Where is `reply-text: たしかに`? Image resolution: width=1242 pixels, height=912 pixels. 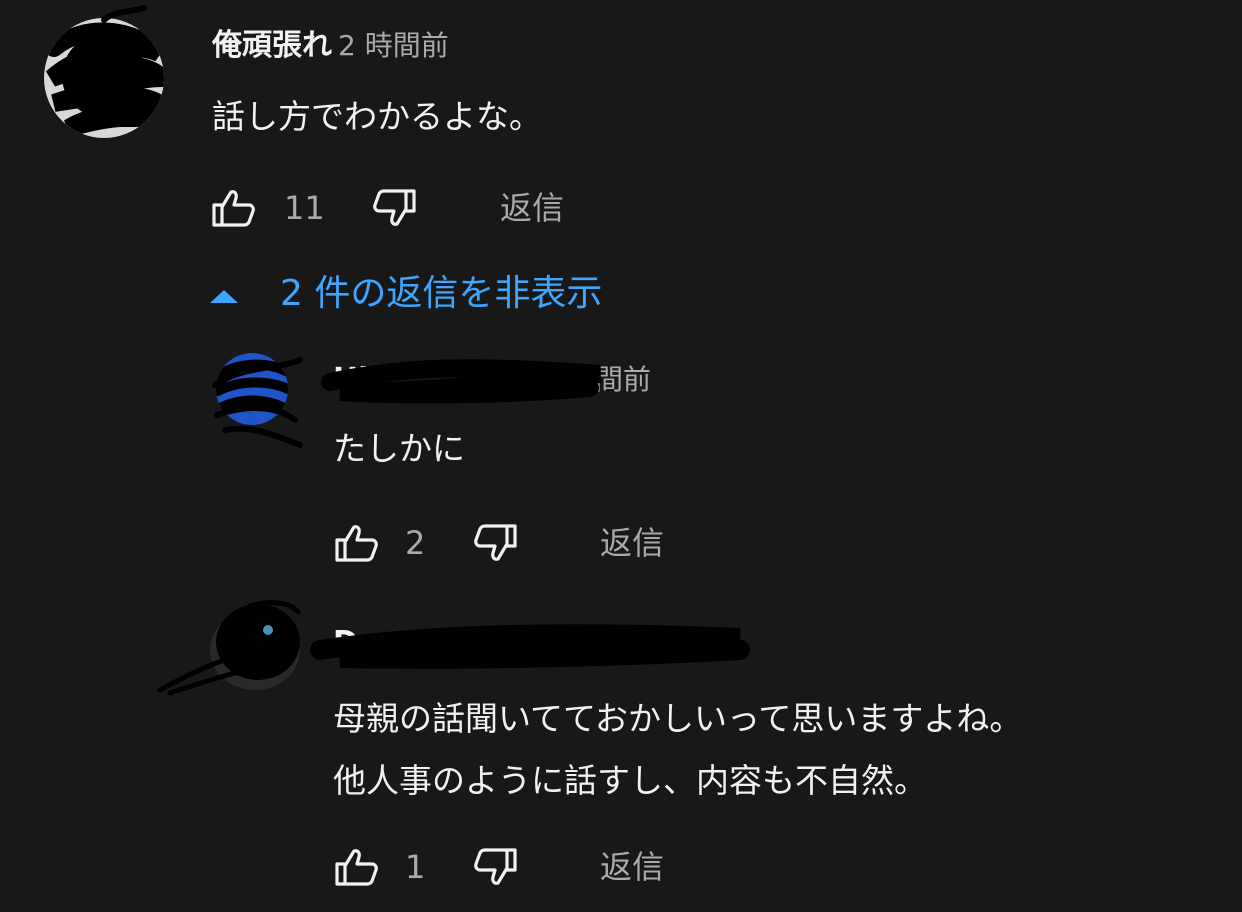
reply-text: たしかに is located at coordinates (399, 449).